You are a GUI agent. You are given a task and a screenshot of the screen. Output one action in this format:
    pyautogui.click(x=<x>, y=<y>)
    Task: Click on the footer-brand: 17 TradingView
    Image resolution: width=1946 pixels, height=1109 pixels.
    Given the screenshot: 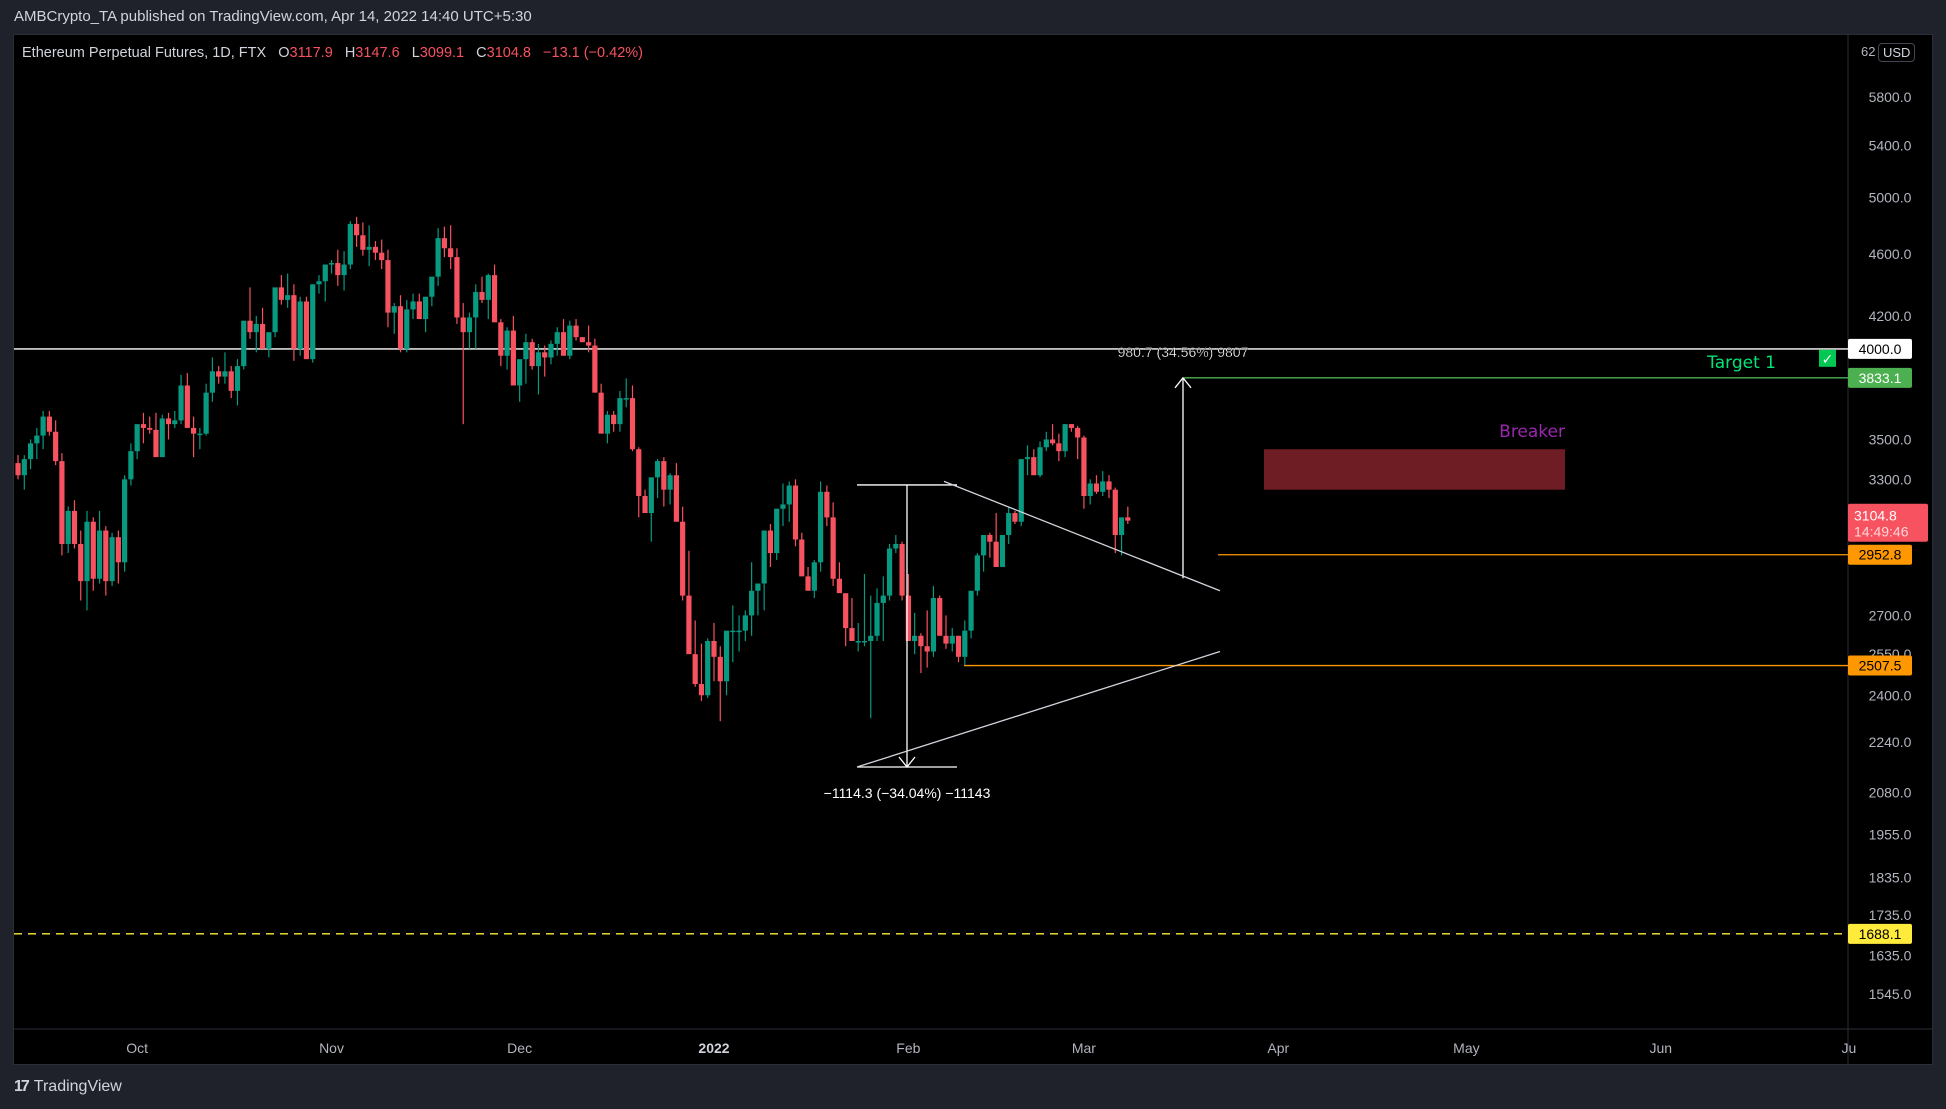 What is the action you would take?
    pyautogui.click(x=68, y=1087)
    